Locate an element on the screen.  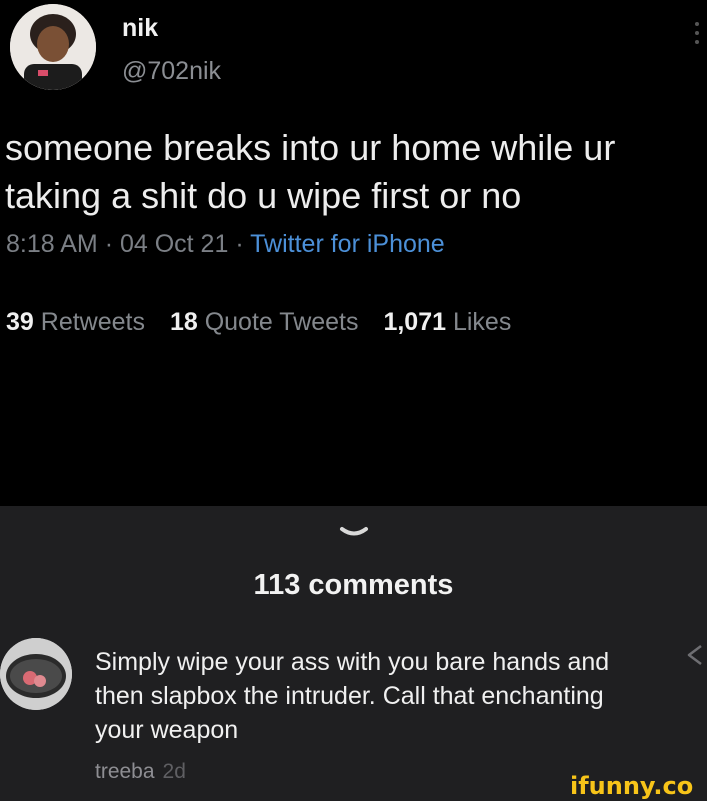
likes-stat: 1,071 Likes is located at coordinates (447, 322).